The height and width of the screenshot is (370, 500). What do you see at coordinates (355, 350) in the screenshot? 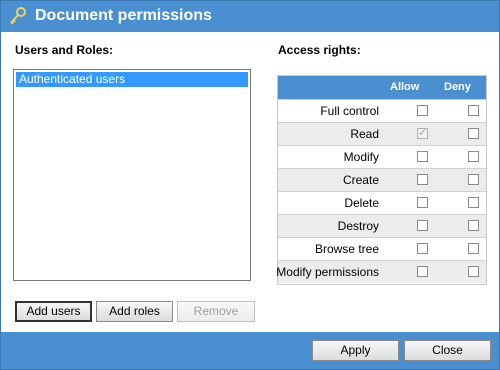
I see `apply-button: Apply` at bounding box center [355, 350].